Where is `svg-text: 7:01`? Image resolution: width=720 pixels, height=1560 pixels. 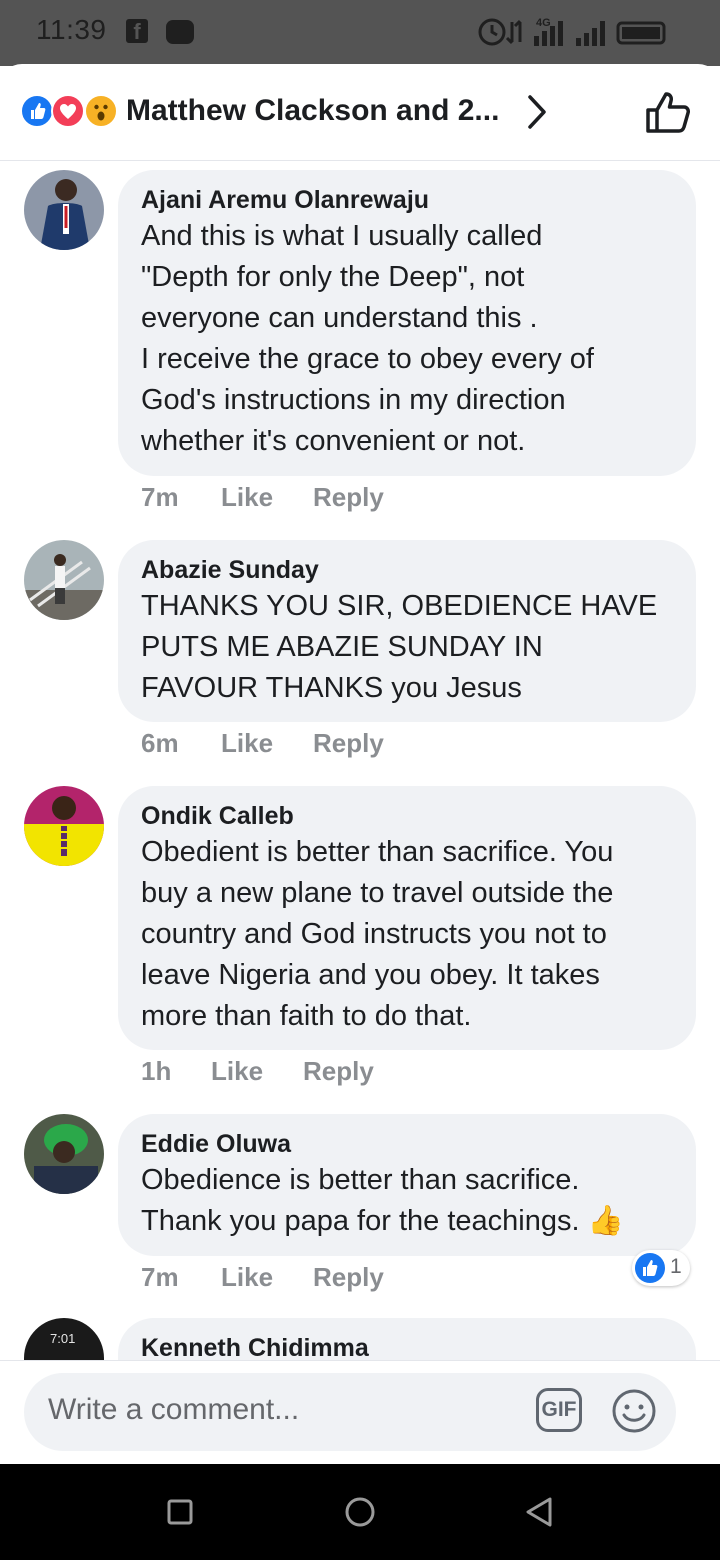
svg-text: 7:01 is located at coordinates (62, 1338).